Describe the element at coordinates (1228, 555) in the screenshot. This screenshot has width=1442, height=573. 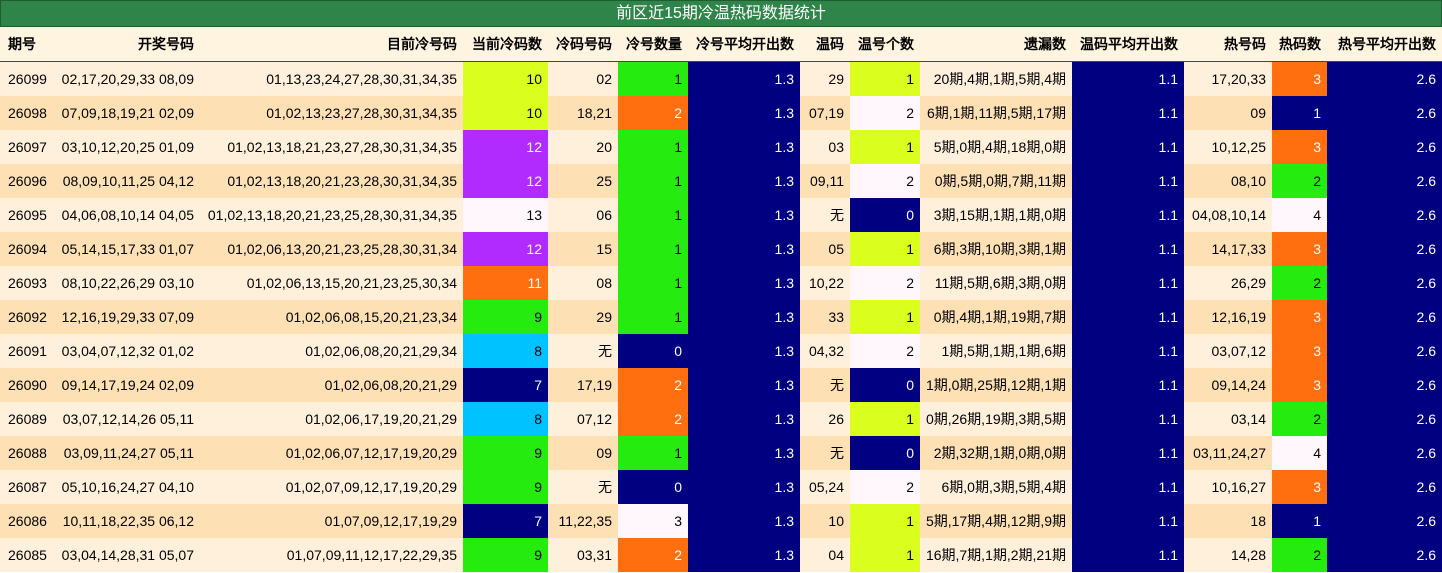
I see `cell-hot-codes: 14,28` at that location.